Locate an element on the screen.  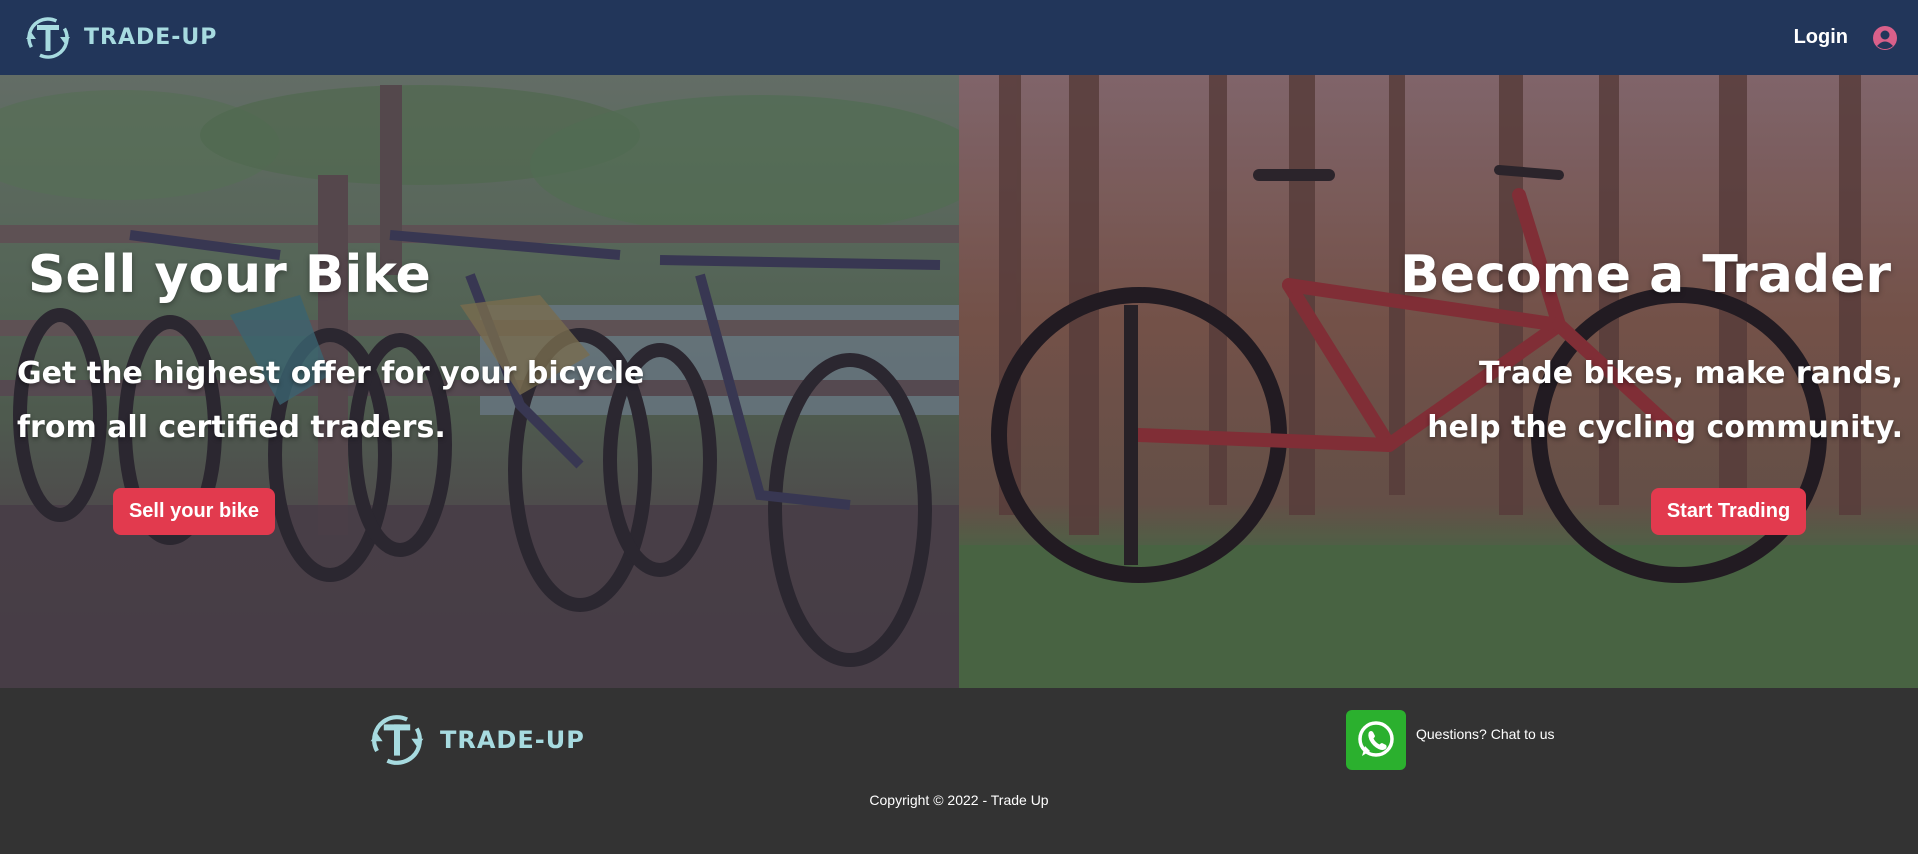
start-trading-button: Start Trading is located at coordinates (1728, 511).